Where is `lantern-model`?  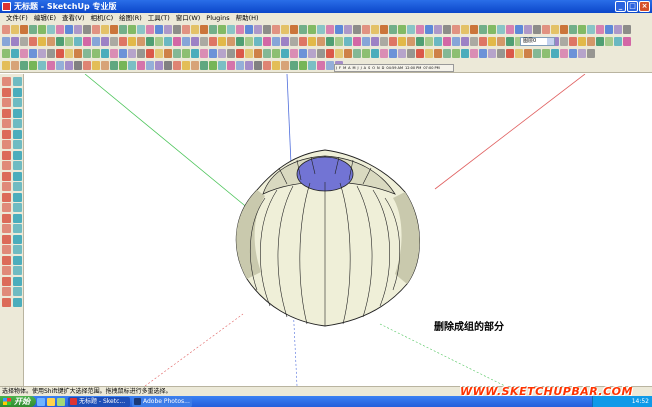
lantern-model is located at coordinates (327, 238).